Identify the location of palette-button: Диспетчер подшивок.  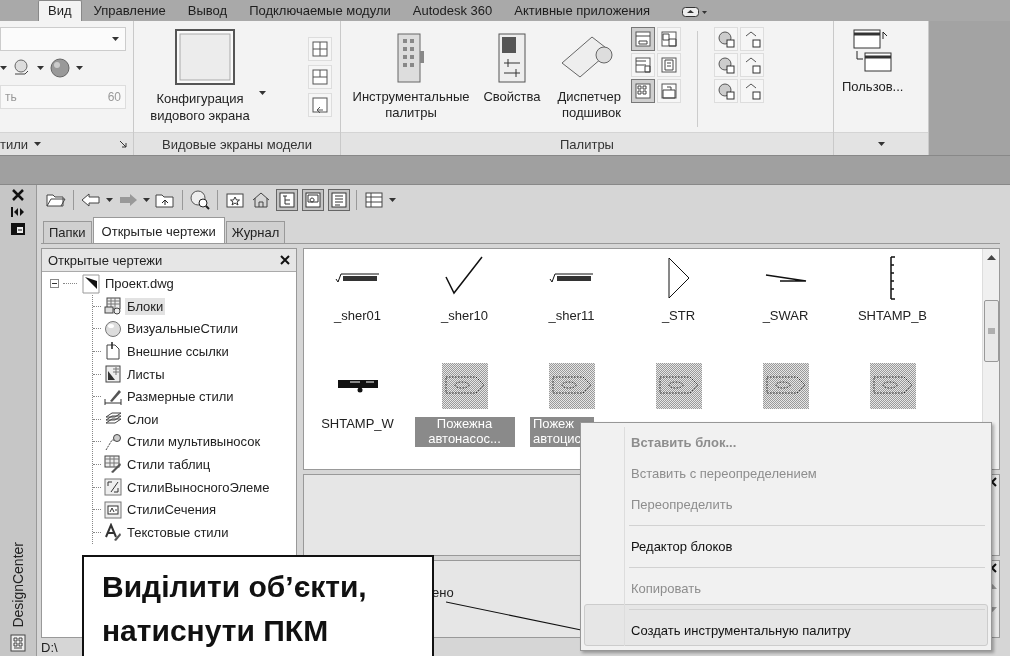
(588, 77).